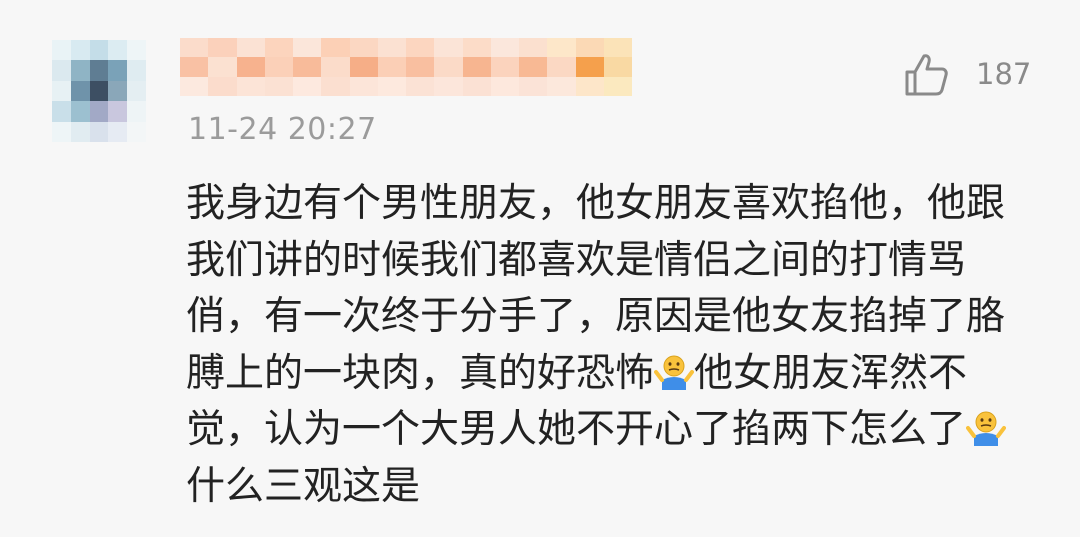 The width and height of the screenshot is (1080, 537). Describe the element at coordinates (406, 67) in the screenshot. I see `username-blurred` at that location.